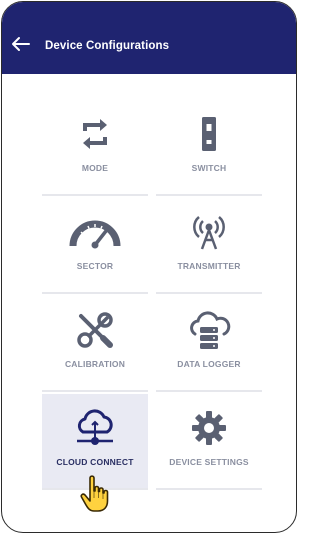  Describe the element at coordinates (209, 134) in the screenshot. I see `toggle-switch-icon` at that location.